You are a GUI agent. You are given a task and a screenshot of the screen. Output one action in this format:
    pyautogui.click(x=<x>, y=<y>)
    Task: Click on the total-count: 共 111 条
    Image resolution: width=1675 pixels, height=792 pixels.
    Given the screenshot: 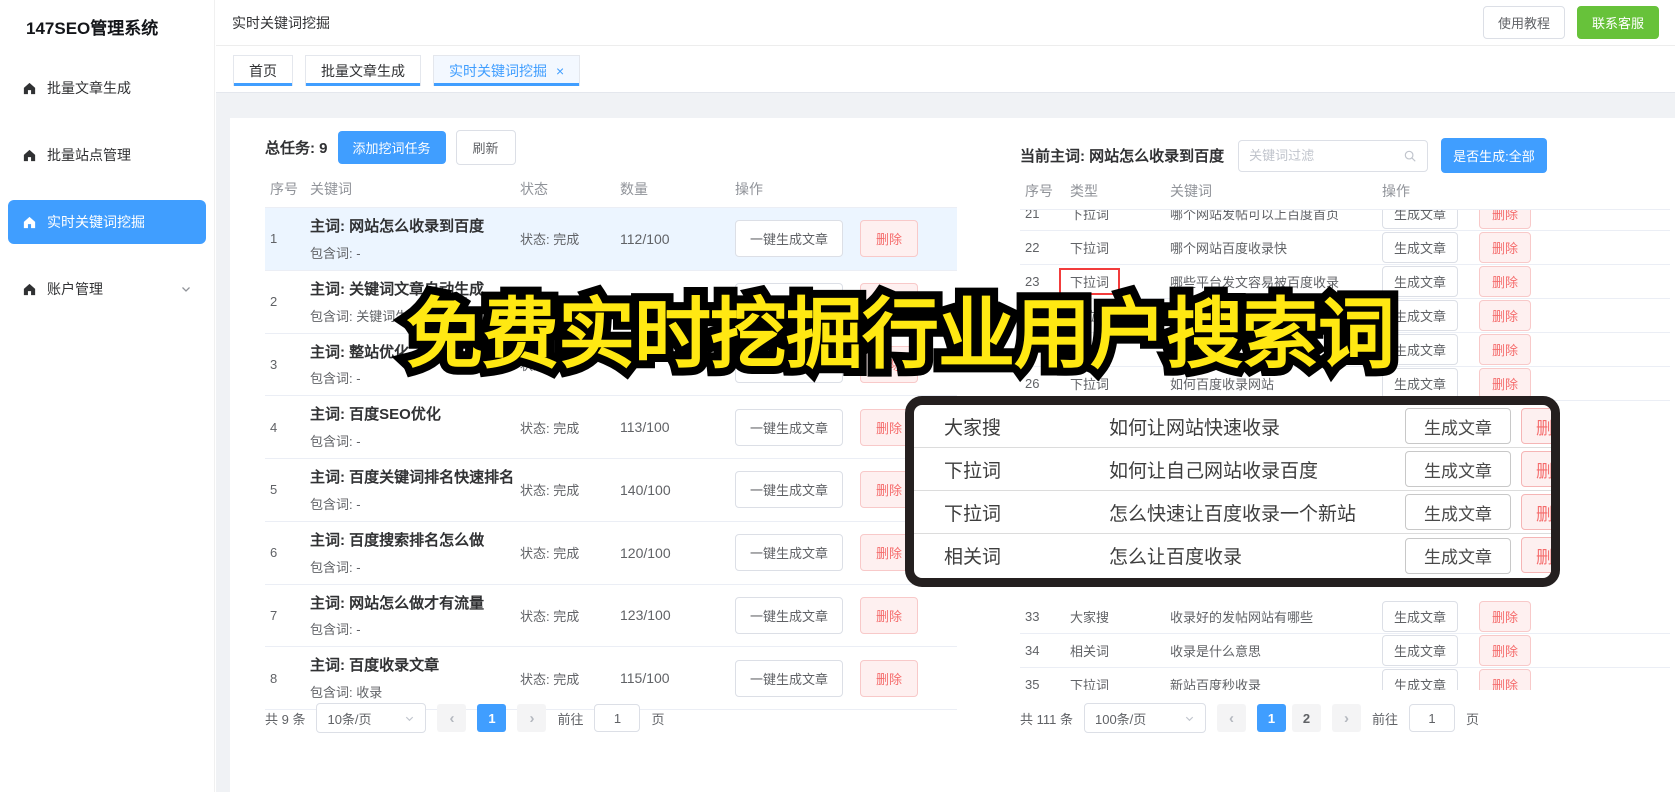 What is the action you would take?
    pyautogui.click(x=1046, y=719)
    